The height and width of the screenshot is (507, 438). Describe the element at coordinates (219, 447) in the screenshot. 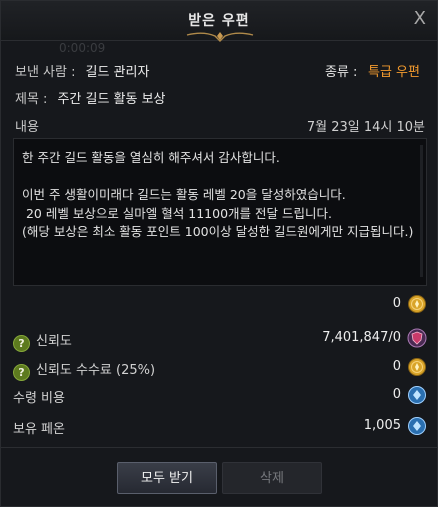

I see `footer-divider` at that location.